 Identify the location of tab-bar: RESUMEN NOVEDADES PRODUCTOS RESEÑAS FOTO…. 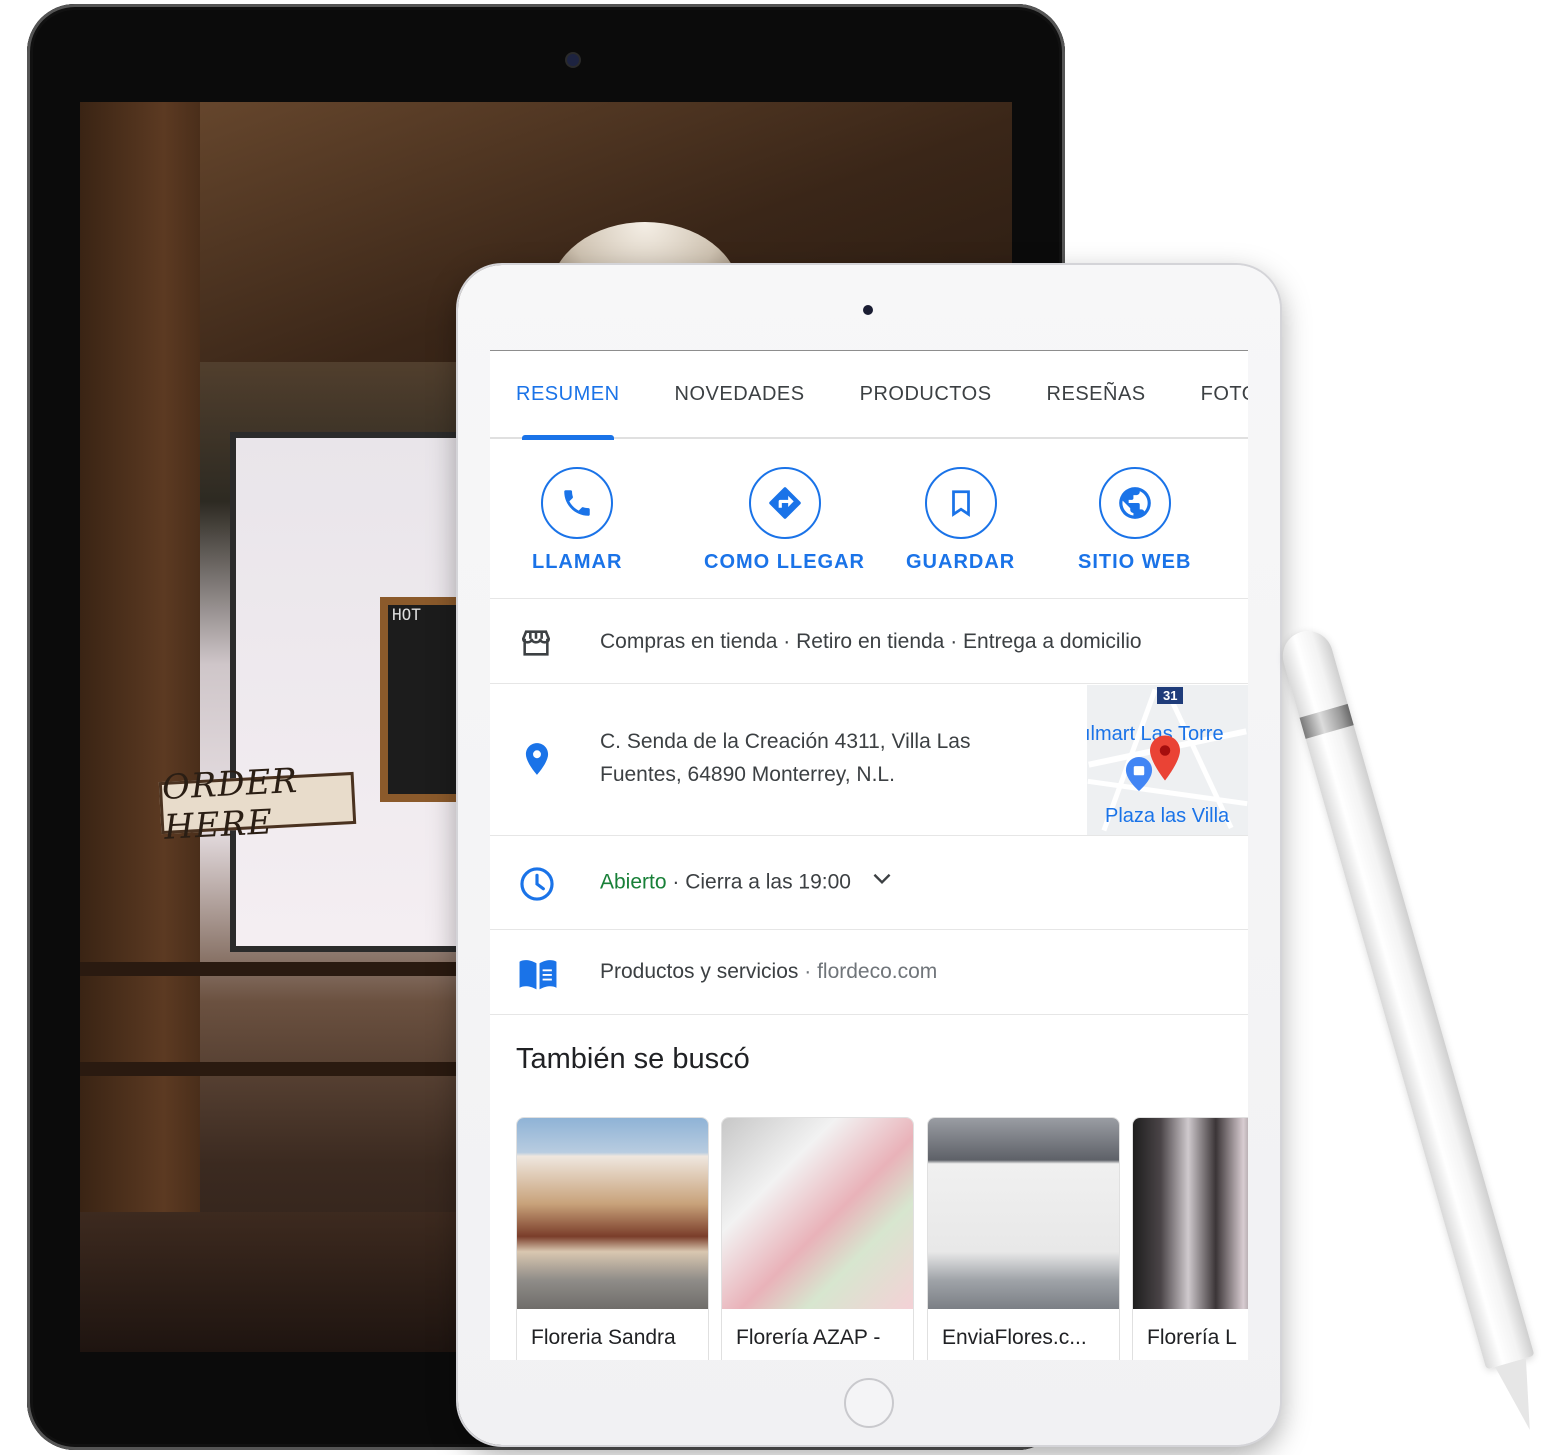
(869, 395).